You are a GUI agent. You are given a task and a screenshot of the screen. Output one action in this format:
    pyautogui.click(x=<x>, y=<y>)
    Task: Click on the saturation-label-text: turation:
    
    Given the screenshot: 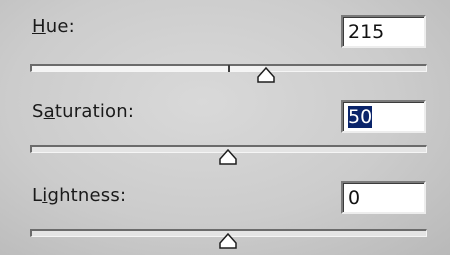 What is the action you would take?
    pyautogui.click(x=94, y=111)
    